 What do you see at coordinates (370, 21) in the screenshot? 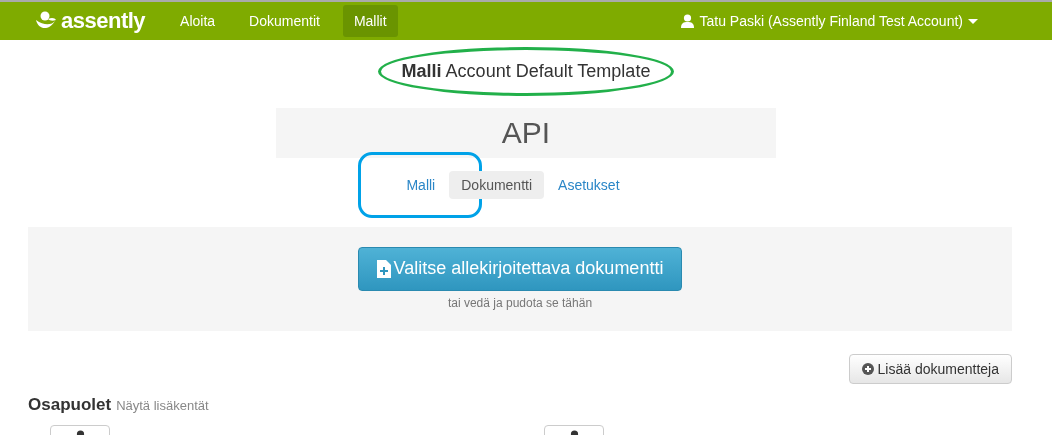
I see `nav-link: Mallit` at bounding box center [370, 21].